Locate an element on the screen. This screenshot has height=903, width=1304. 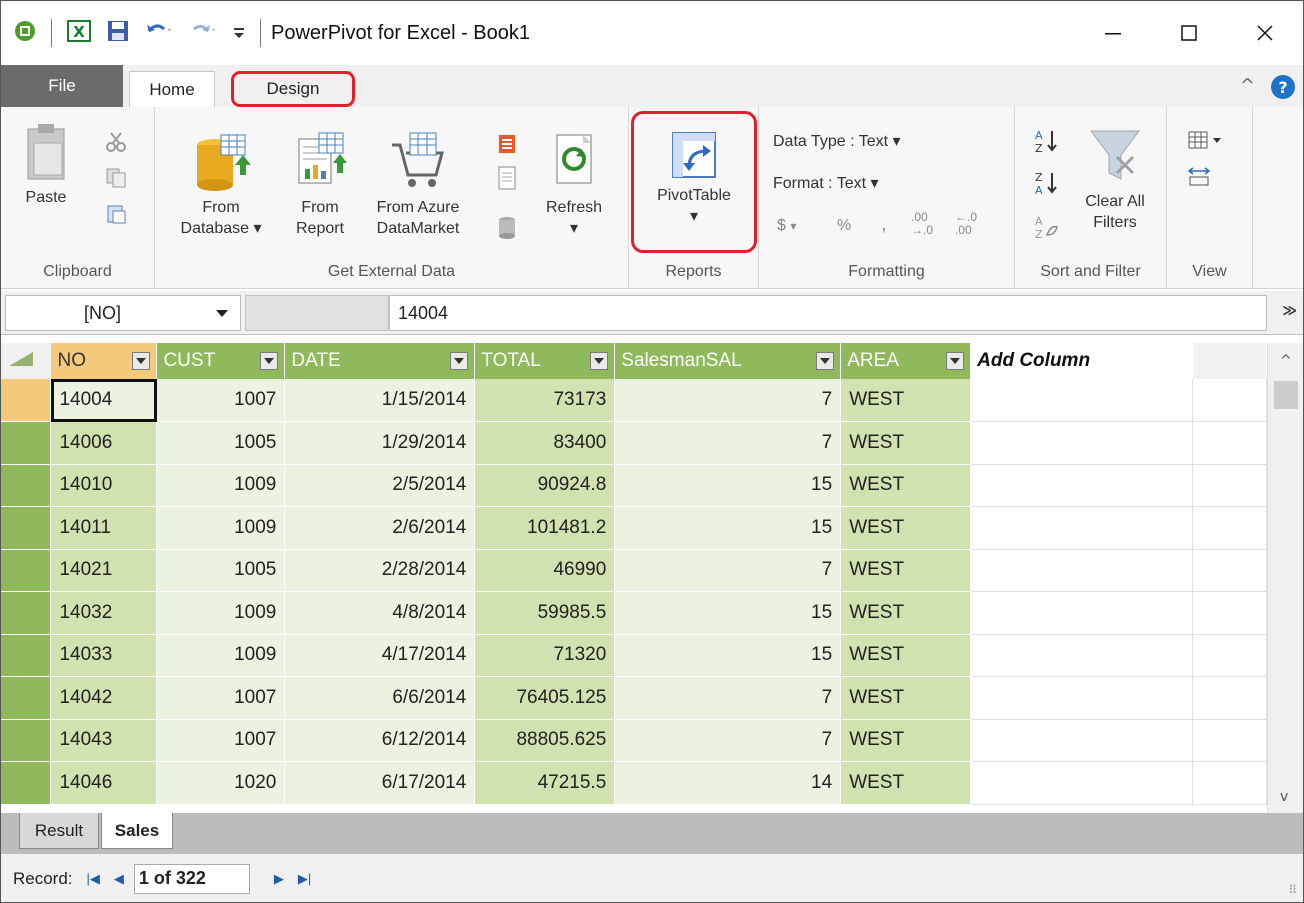
column-header: DATE is located at coordinates (380, 361).